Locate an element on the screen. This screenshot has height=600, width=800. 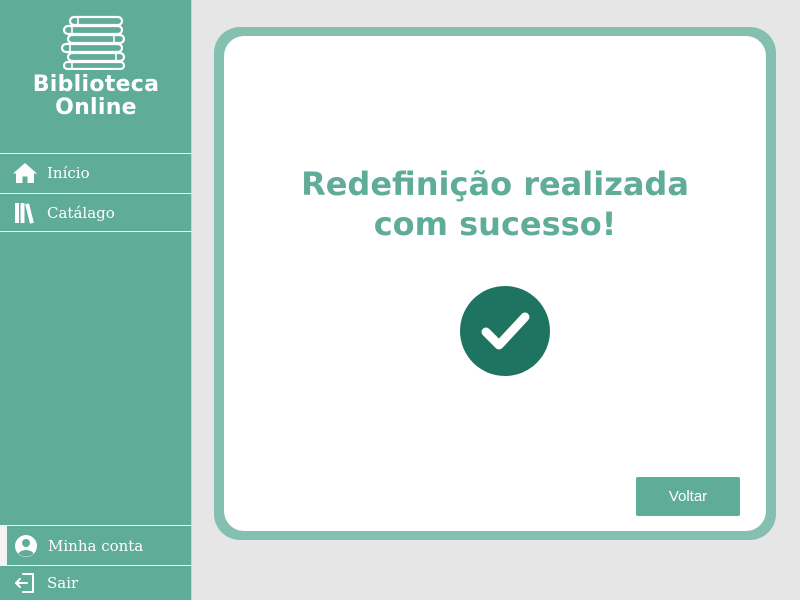
sidebar-item-label: Catálago is located at coordinates (81, 212).